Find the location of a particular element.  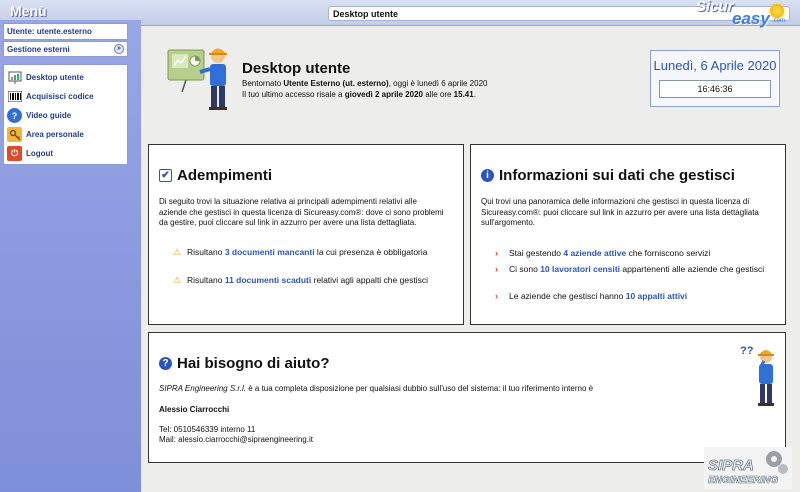

informazioni-title-text: Informazioni sui dati che gestisci is located at coordinates (617, 175).